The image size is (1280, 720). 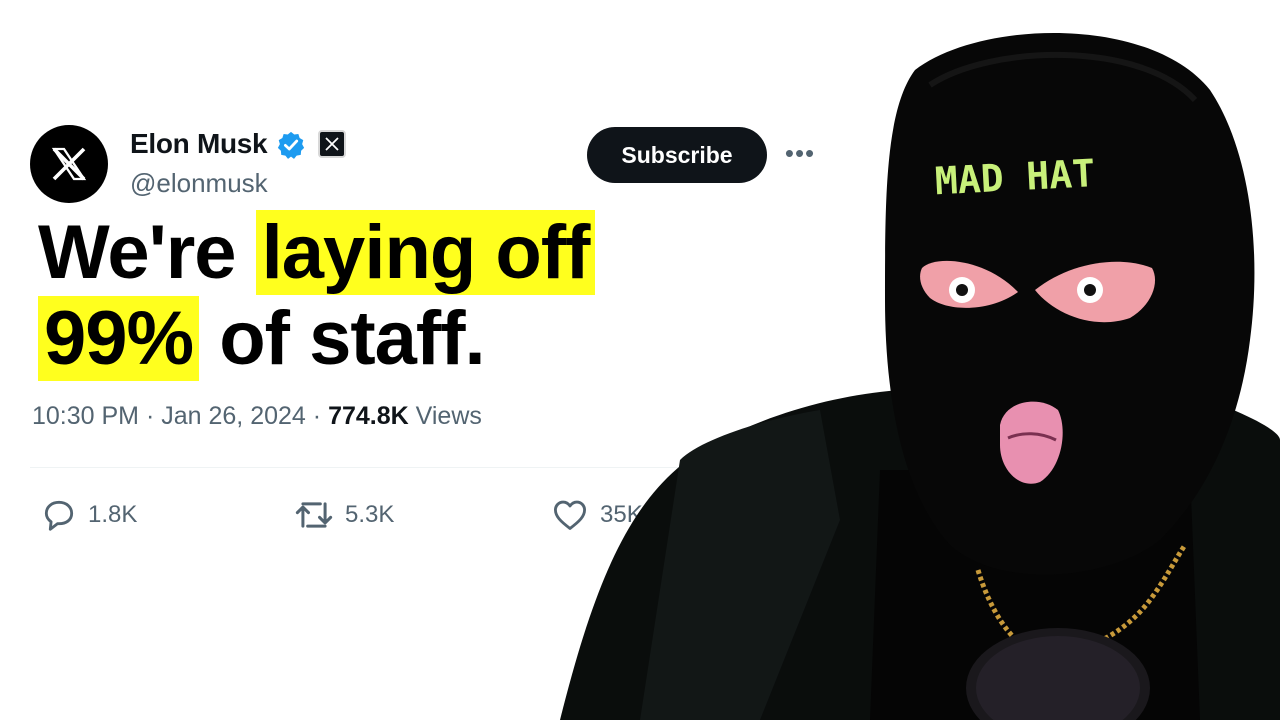 I want to click on headline-highlight-1: laying off, so click(x=425, y=252).